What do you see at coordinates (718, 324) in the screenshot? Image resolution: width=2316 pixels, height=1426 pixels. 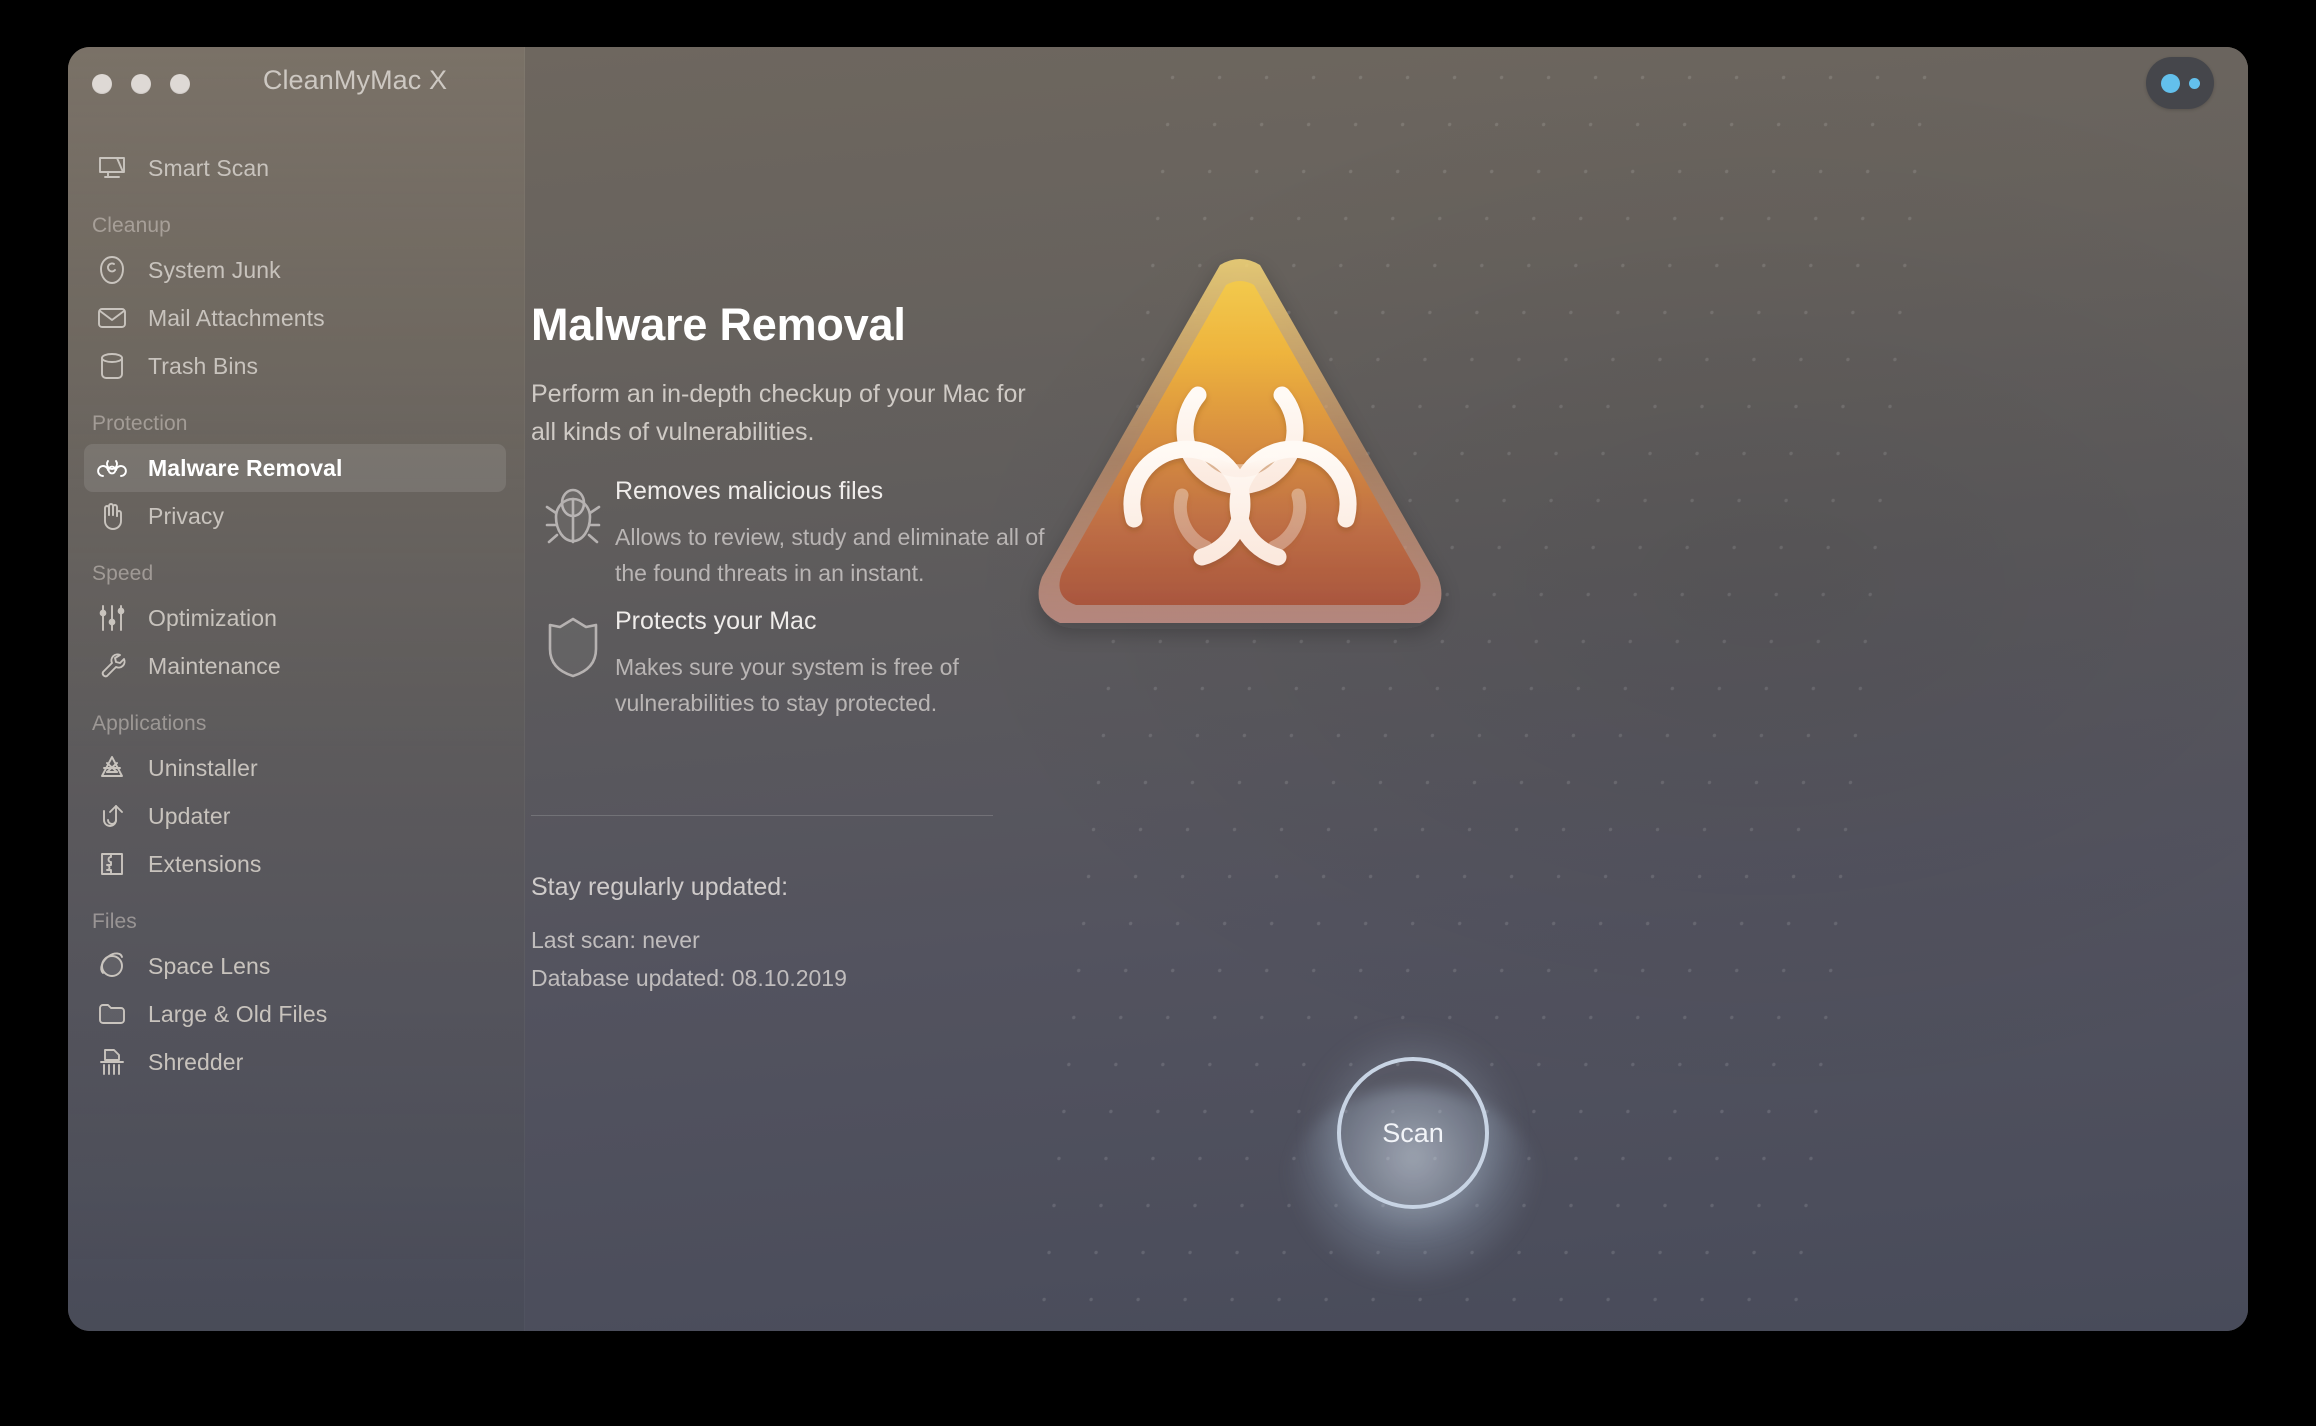 I see `page-title: Malware Removal` at bounding box center [718, 324].